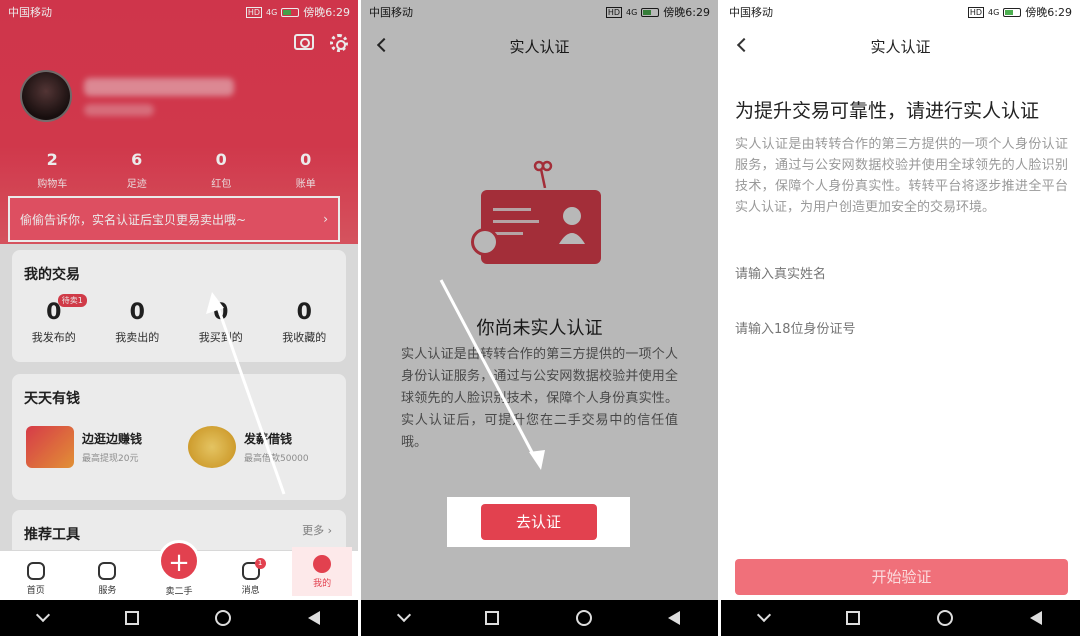 This screenshot has width=1080, height=636. What do you see at coordinates (52, 184) in the screenshot?
I see `stat-label: 购物车` at bounding box center [52, 184].